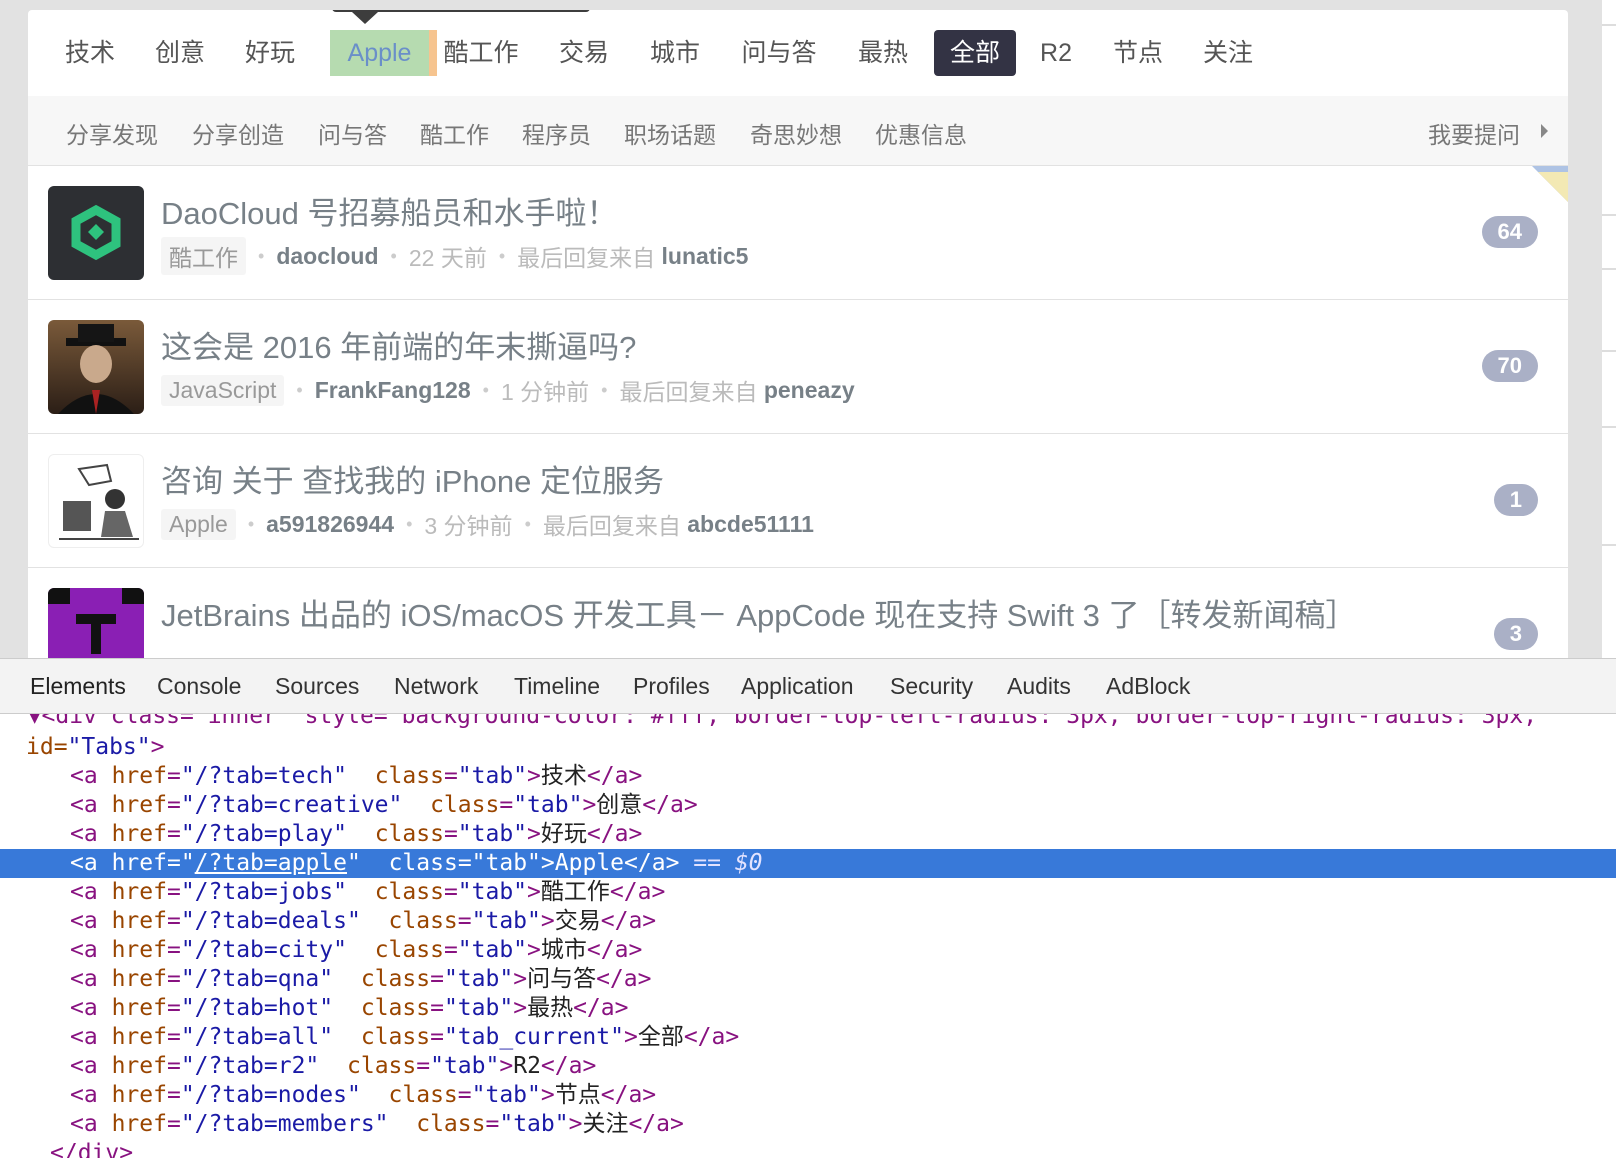 Image resolution: width=1616 pixels, height=1158 pixels. Describe the element at coordinates (447, 258) in the screenshot. I see `topic-time: 22 天前` at that location.